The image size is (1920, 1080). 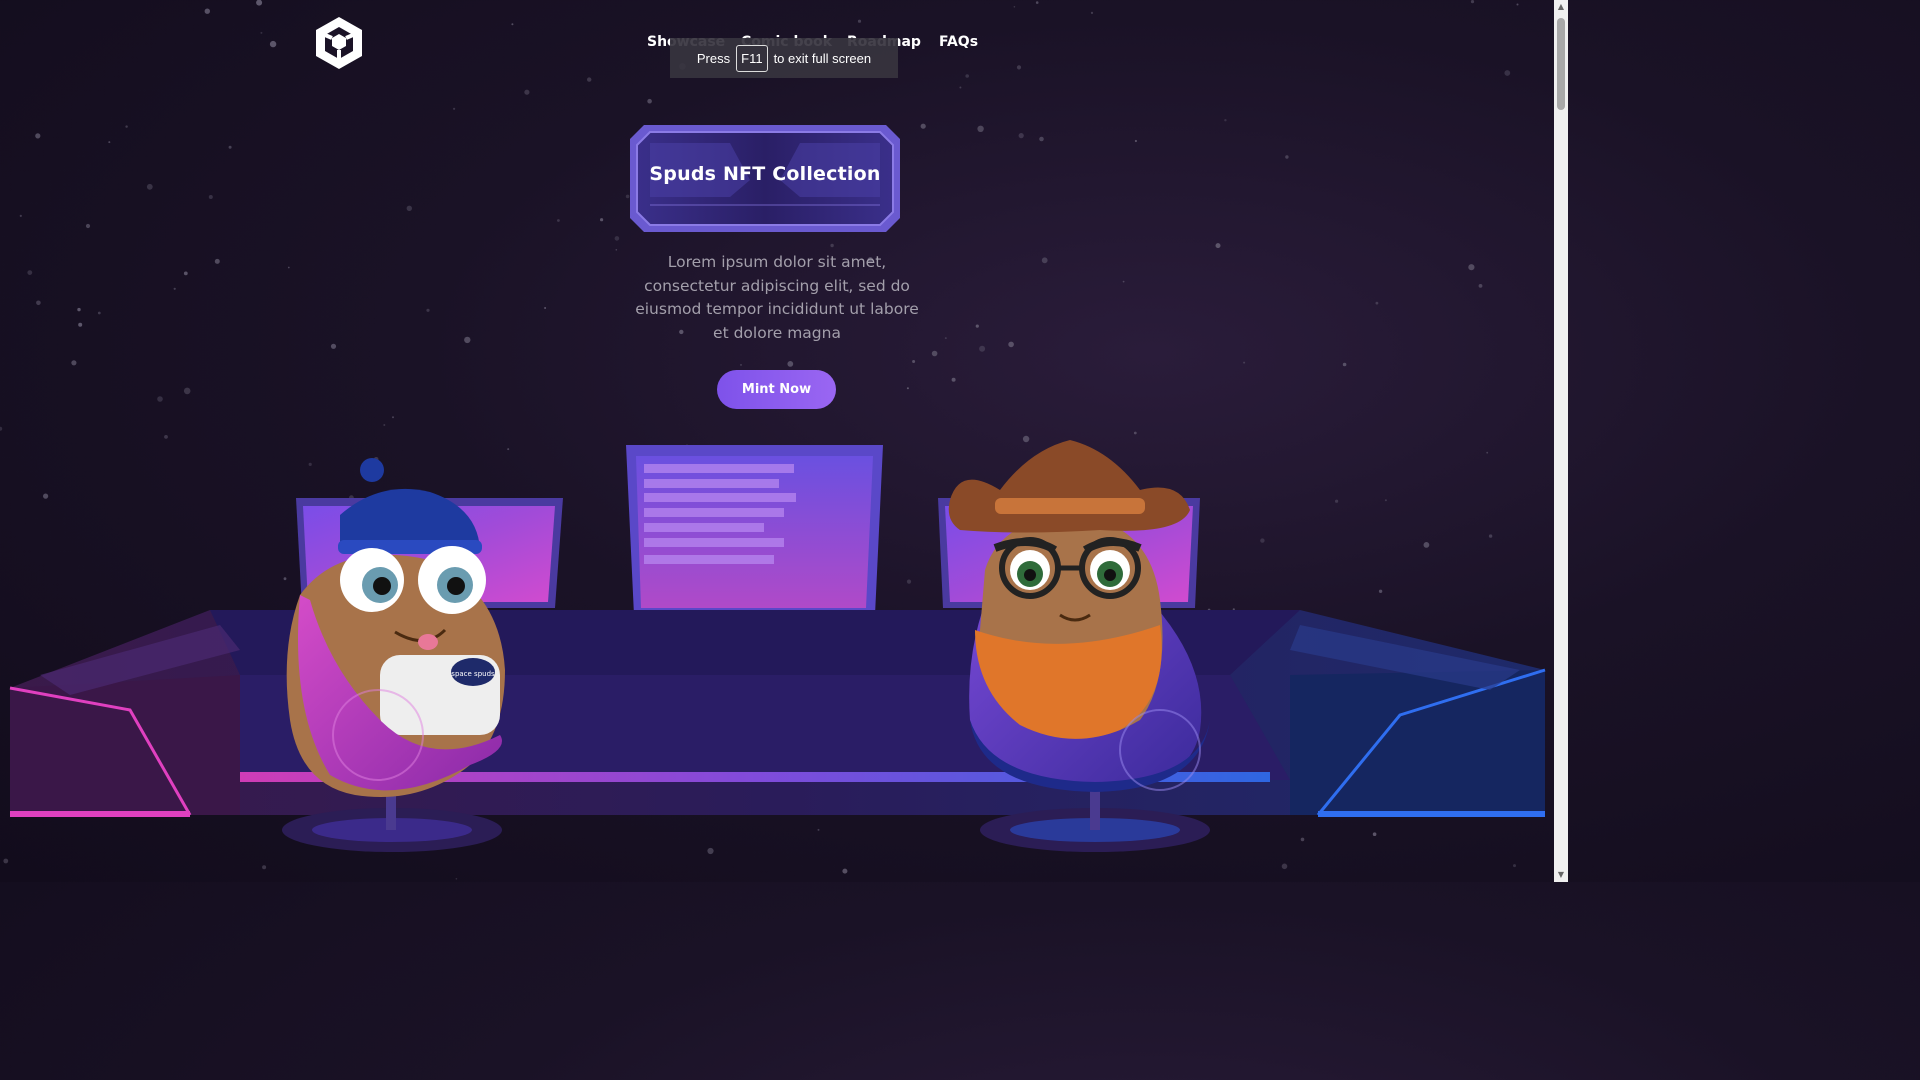 What do you see at coordinates (1561, 441) in the screenshot?
I see `page-scrollbar: ▲ ▼` at bounding box center [1561, 441].